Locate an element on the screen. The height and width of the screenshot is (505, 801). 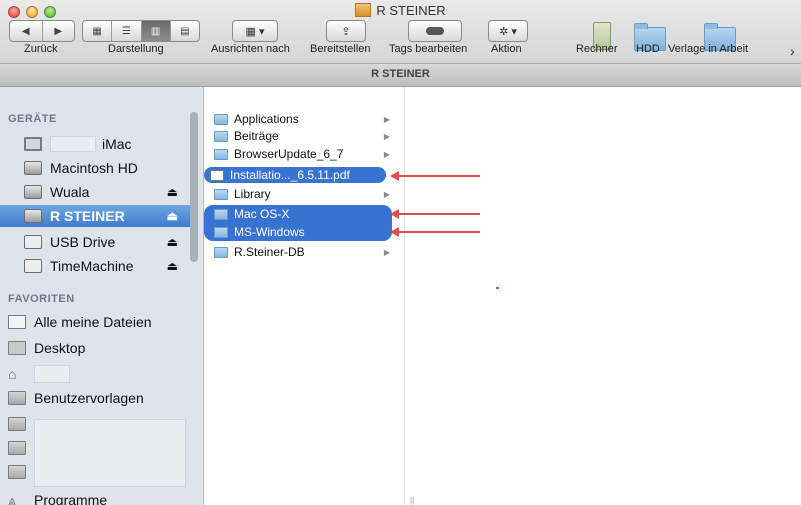
file-row: Library ▶ is located at coordinates (301, 194).